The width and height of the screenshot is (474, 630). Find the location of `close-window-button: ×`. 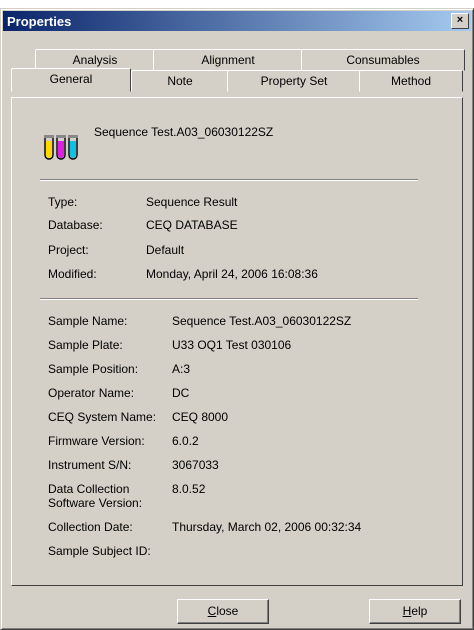

close-window-button: × is located at coordinates (460, 21).